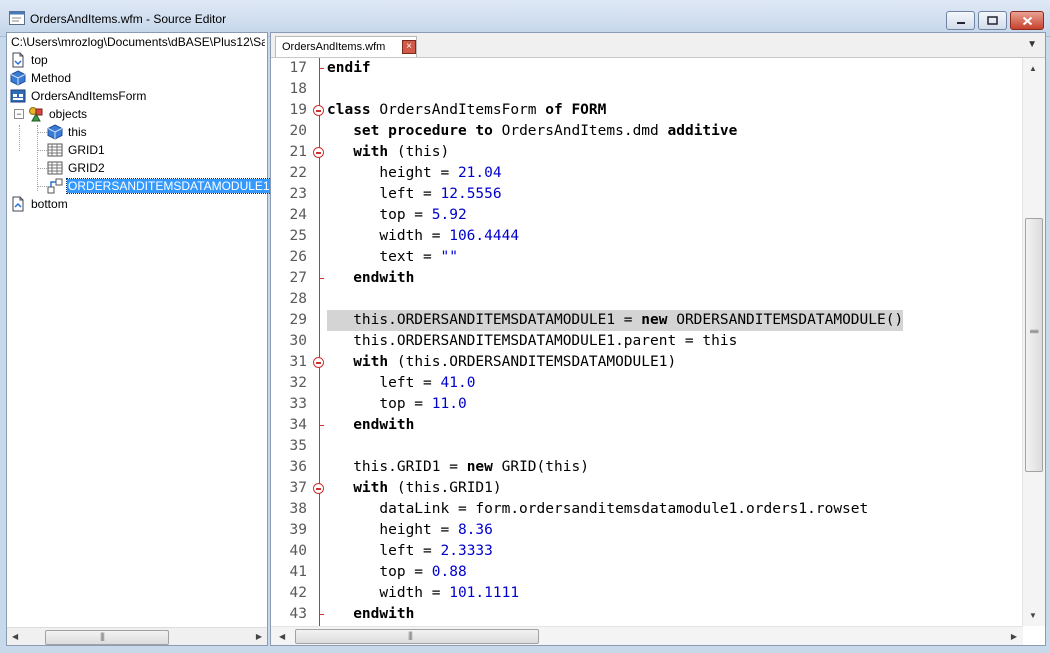 This screenshot has width=1050, height=653. Describe the element at coordinates (89, 96) in the screenshot. I see `tree-label: OrdersAndItemsForm` at that location.